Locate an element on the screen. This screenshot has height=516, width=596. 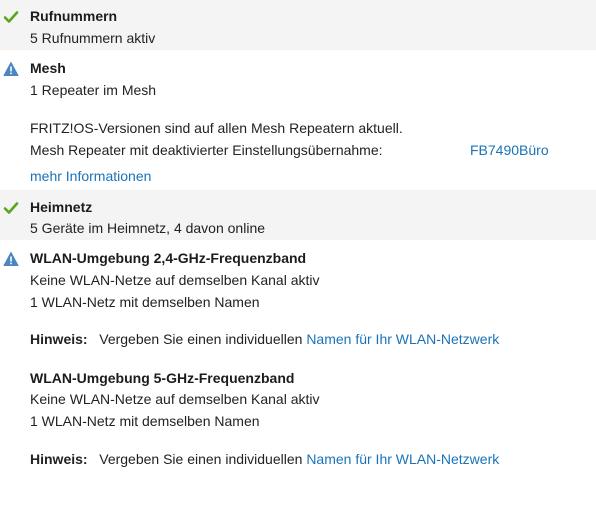
wlan5-hint-label: Hinweis: is located at coordinates (59, 459).